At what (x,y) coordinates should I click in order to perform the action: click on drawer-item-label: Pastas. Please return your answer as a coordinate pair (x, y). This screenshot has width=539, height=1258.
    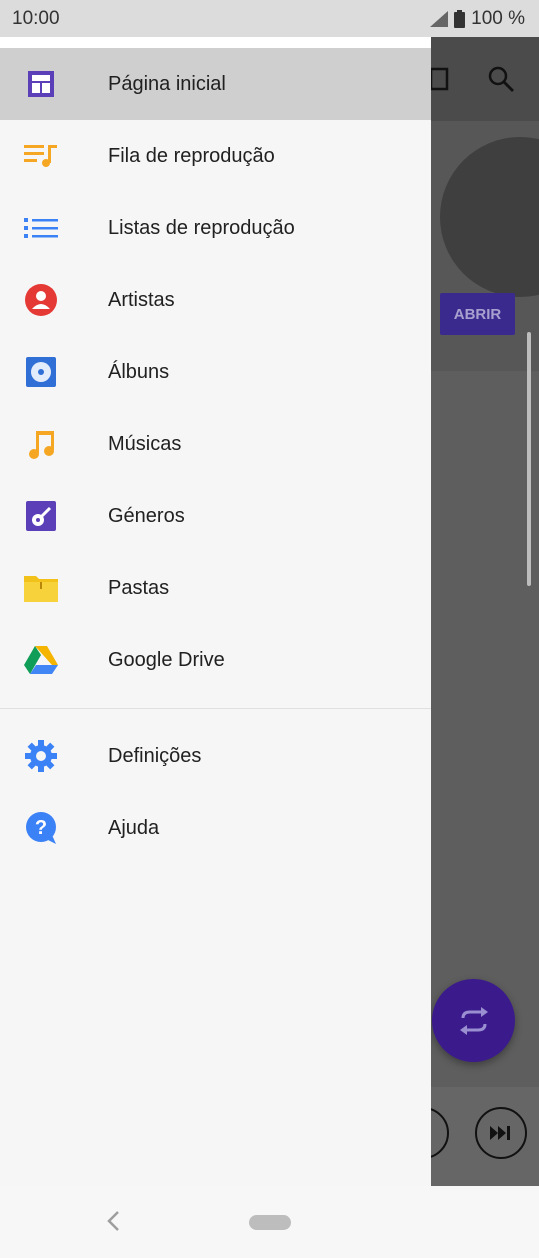
    Looking at the image, I should click on (139, 587).